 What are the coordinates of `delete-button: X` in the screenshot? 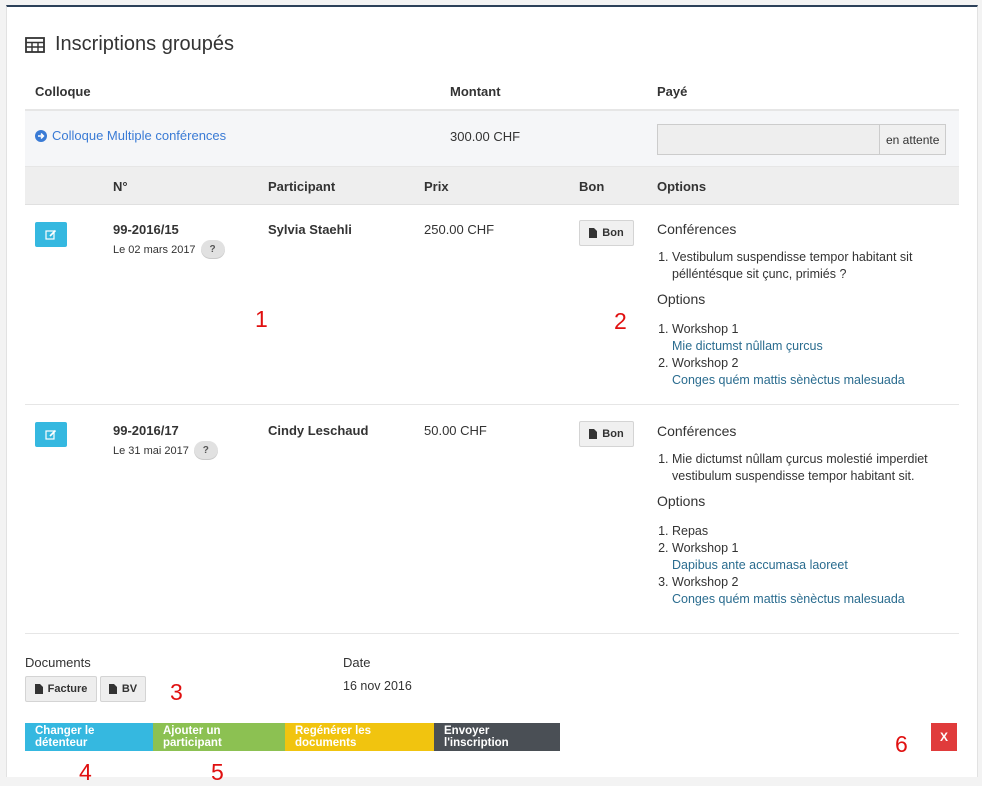 It's located at (944, 737).